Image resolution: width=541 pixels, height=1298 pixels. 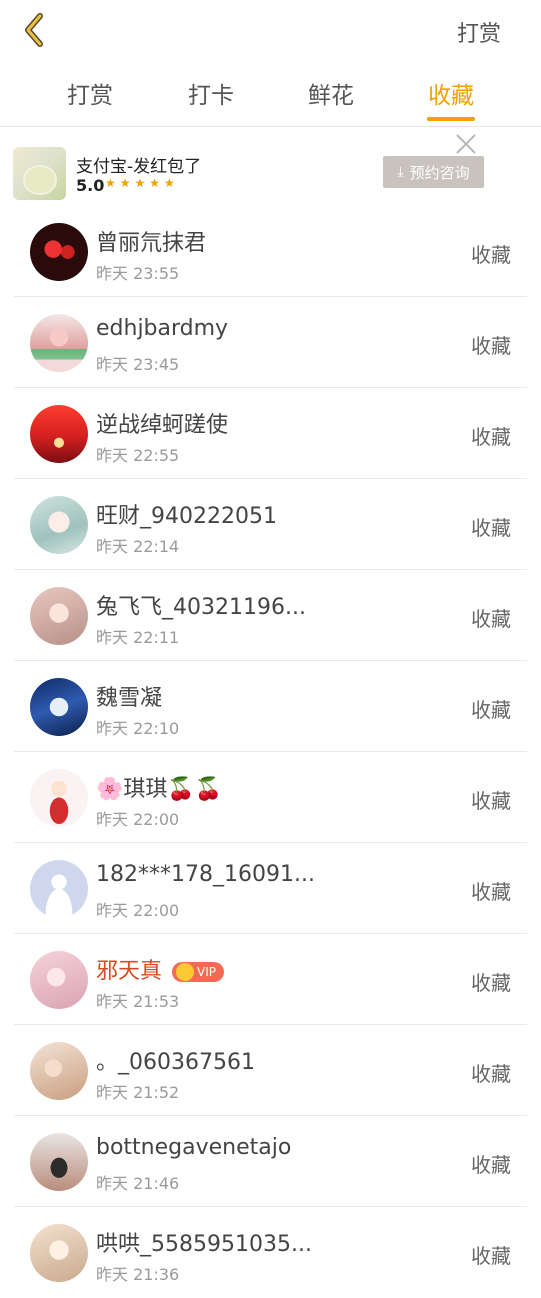 What do you see at coordinates (194, 1147) in the screenshot?
I see `user-name: bottnegavenetajo` at bounding box center [194, 1147].